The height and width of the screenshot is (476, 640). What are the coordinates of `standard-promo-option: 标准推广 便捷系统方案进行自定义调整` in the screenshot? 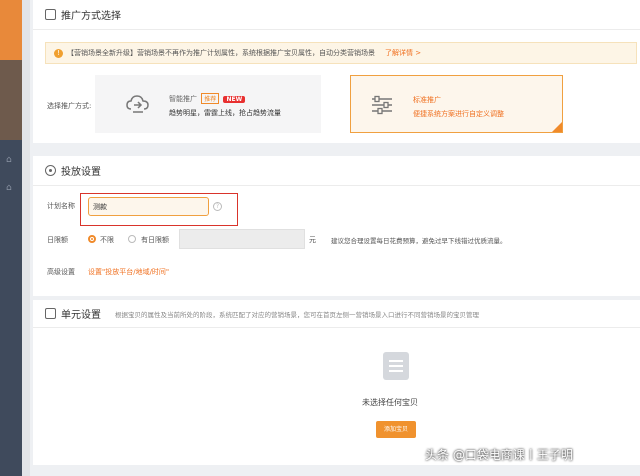 It's located at (456, 104).